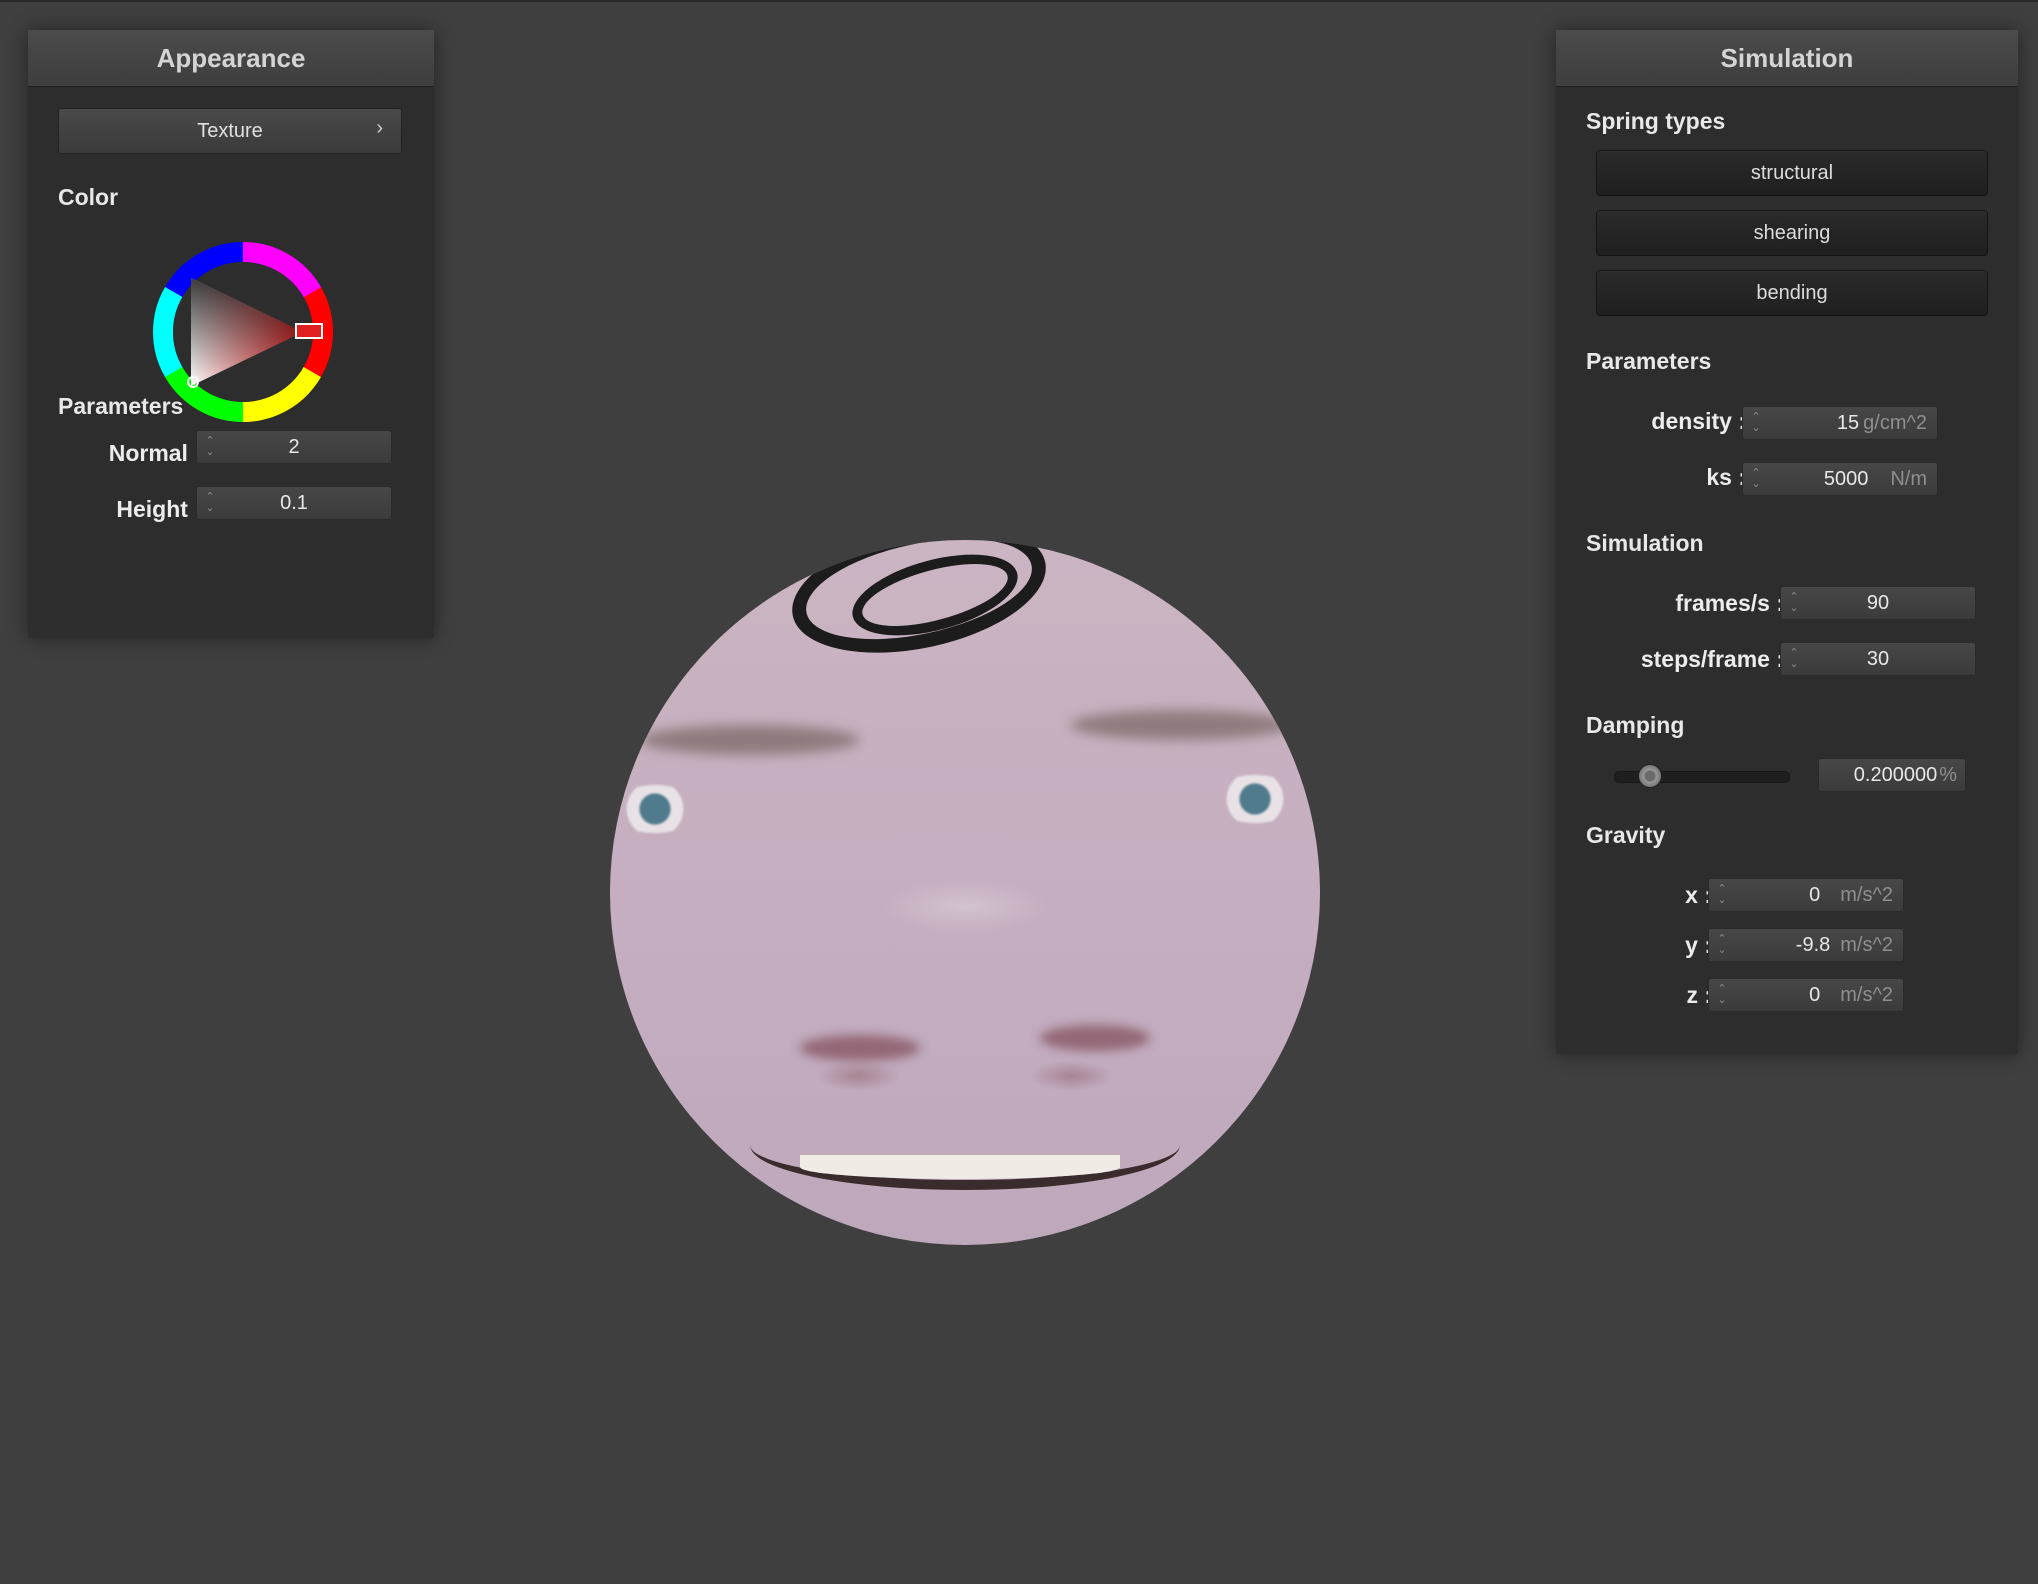 The image size is (2038, 1584). I want to click on damping-slider, so click(1702, 776).